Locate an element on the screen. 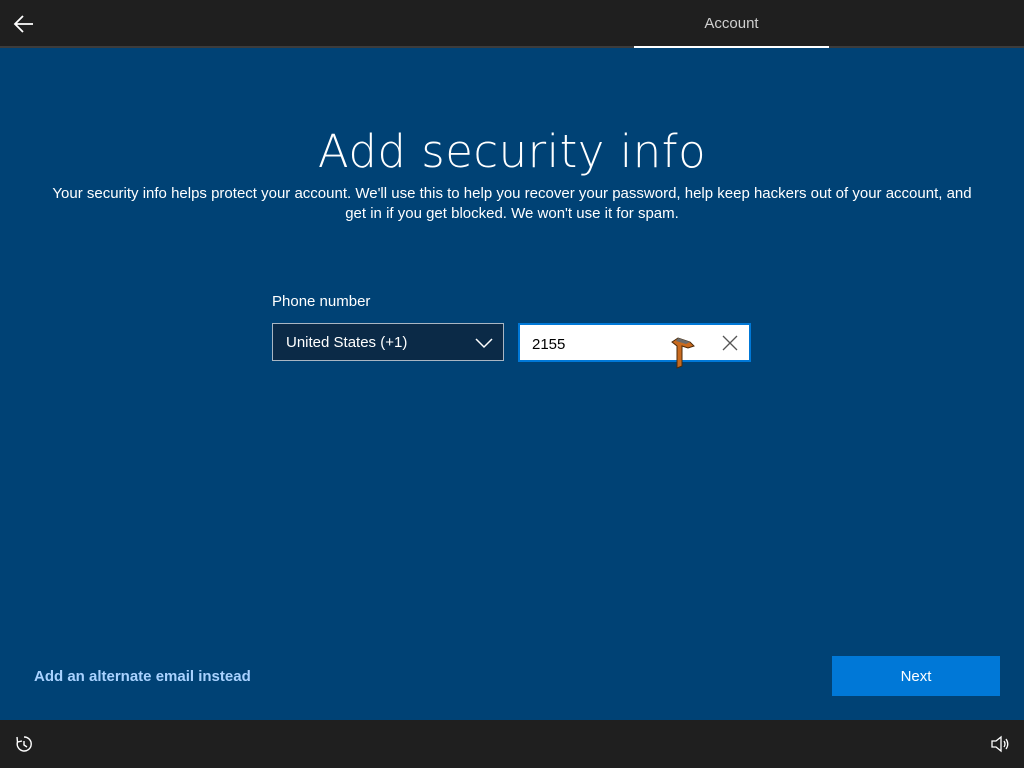 The height and width of the screenshot is (768, 1024). phone-number-label: Phone number is located at coordinates (321, 301).